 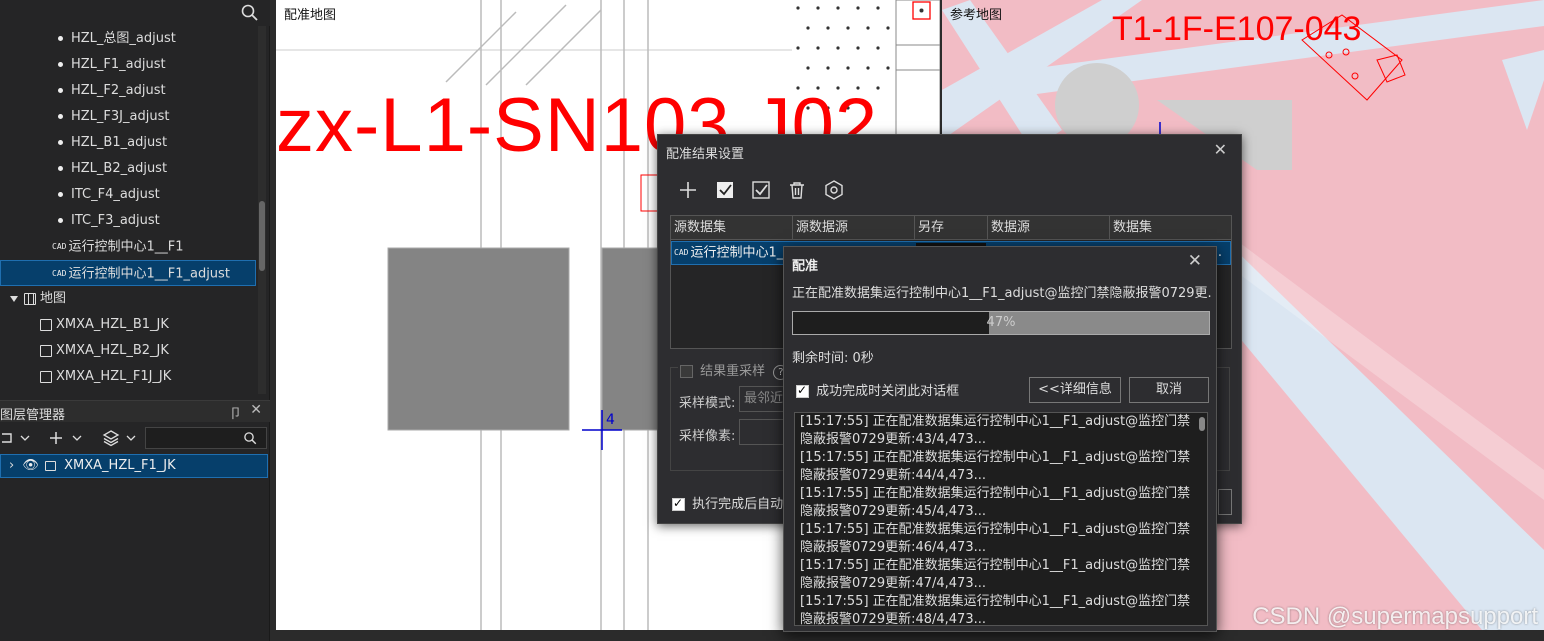 I want to click on sample-mode-select: 最邻近, so click(x=764, y=399).